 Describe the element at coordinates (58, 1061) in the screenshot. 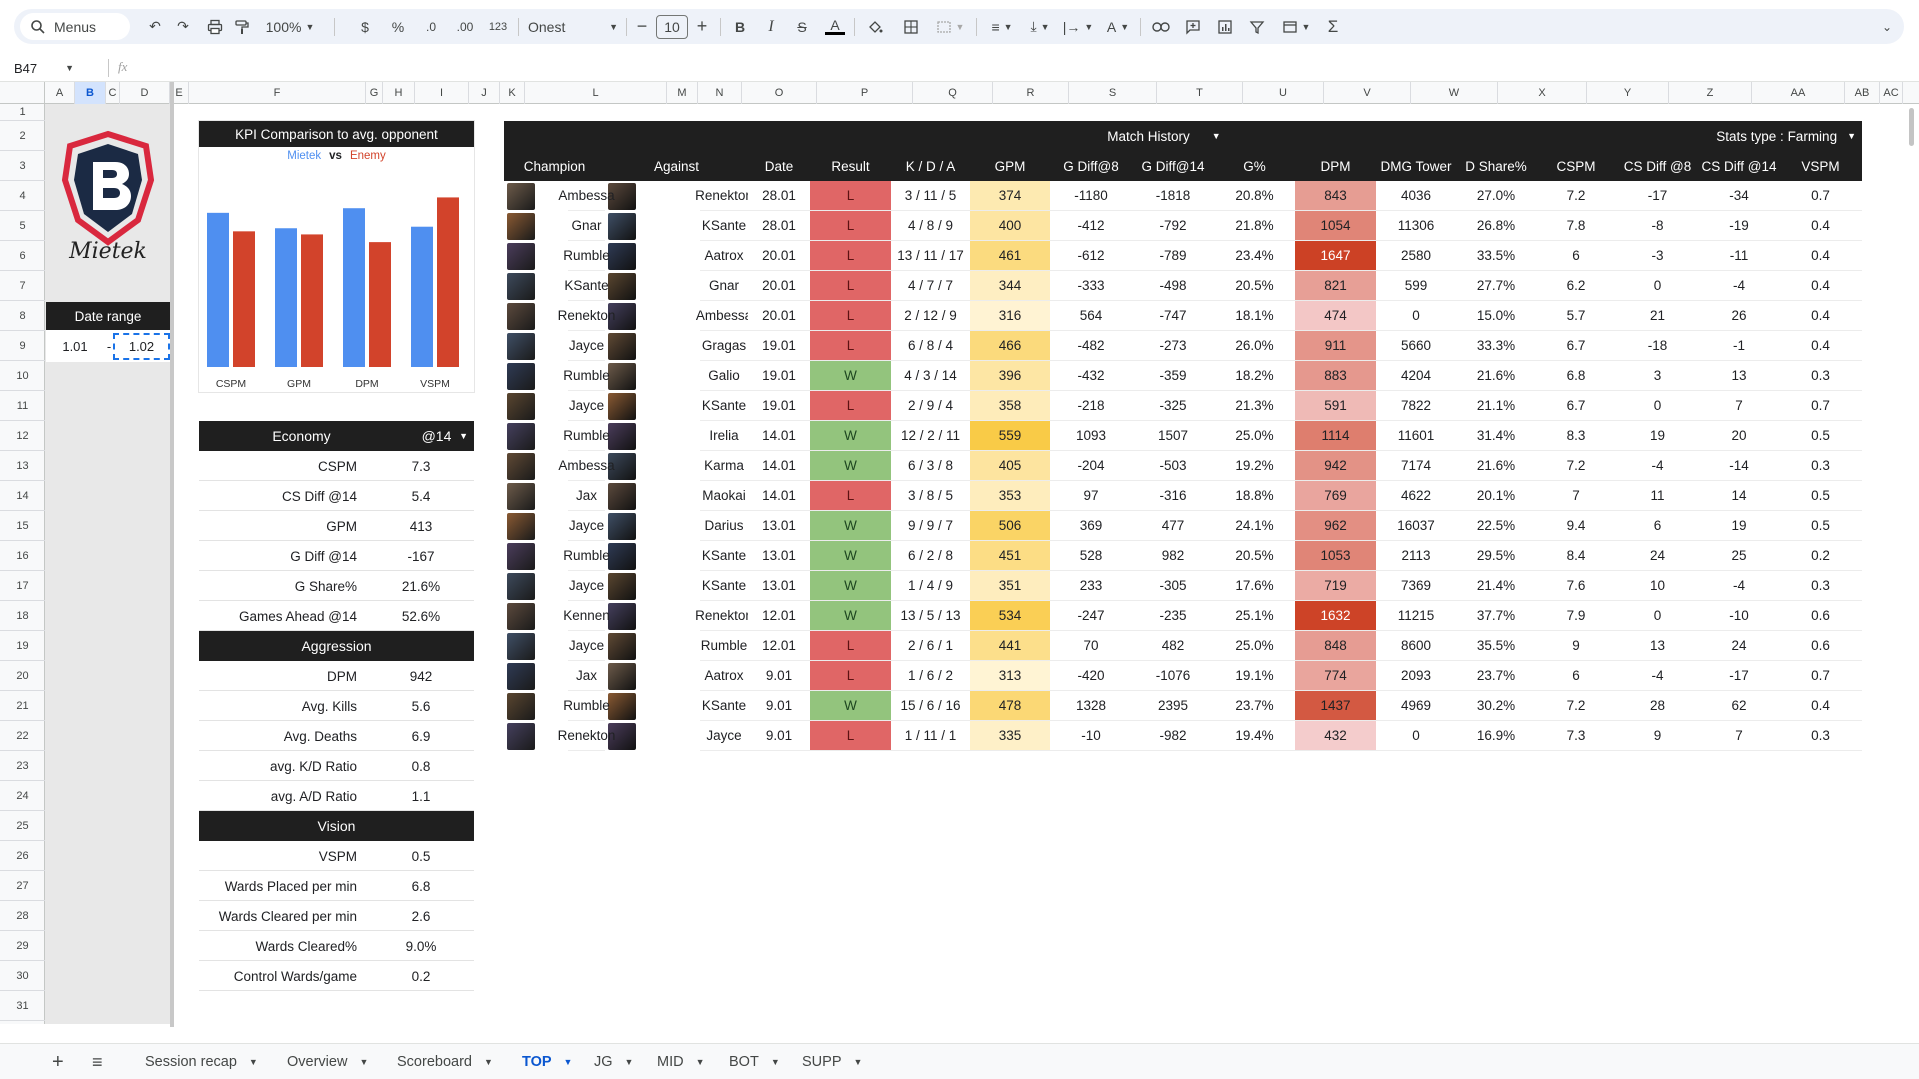

I see `add-sheet-button: +` at that location.